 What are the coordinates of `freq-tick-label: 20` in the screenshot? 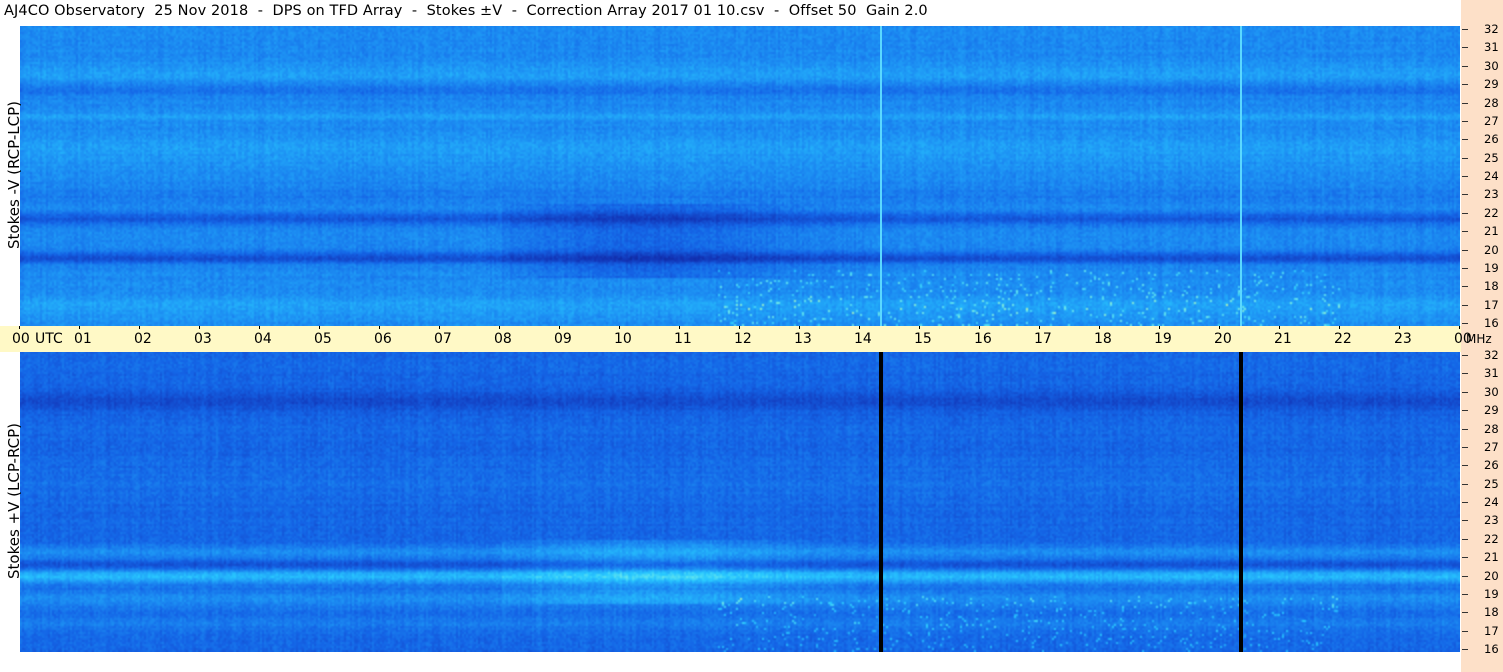 It's located at (1491, 250).